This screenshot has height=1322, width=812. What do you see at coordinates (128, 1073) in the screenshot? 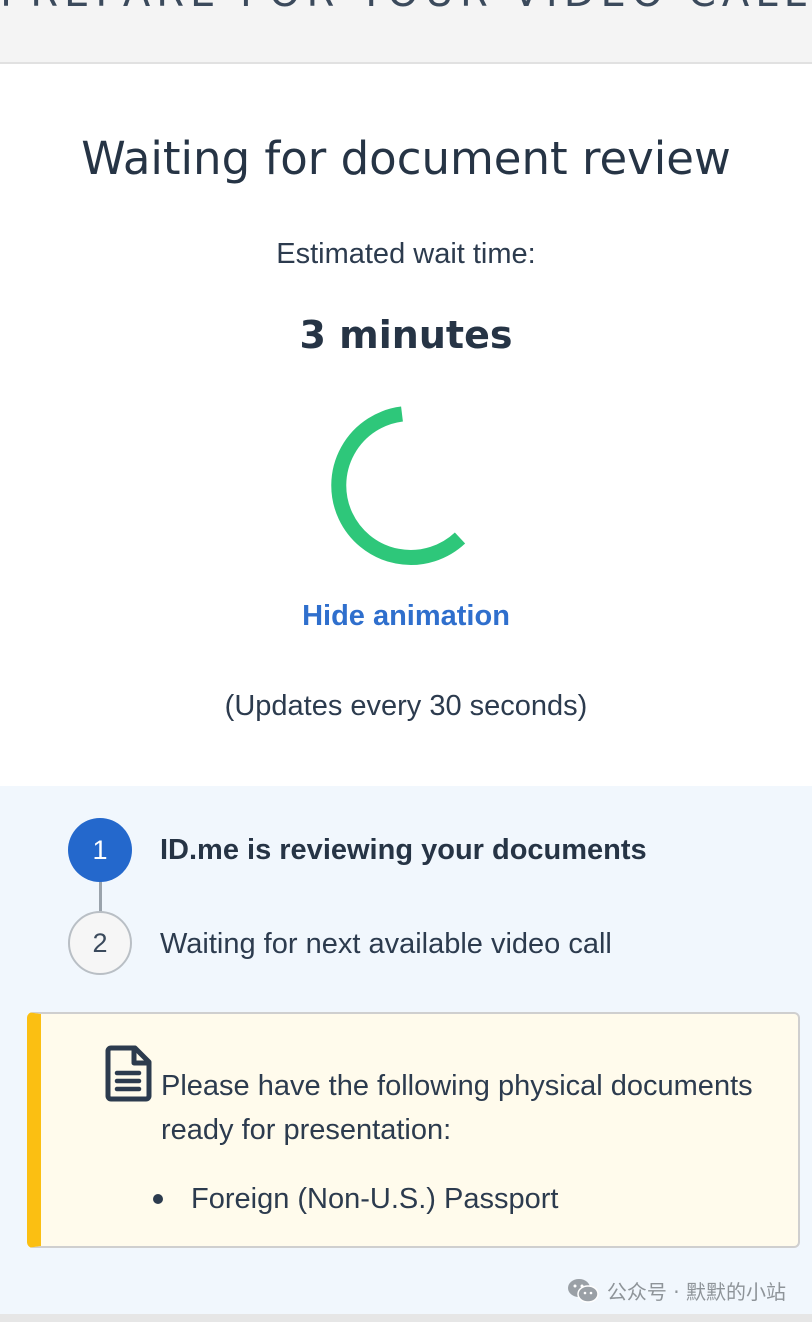
I see `document-icon` at bounding box center [128, 1073].